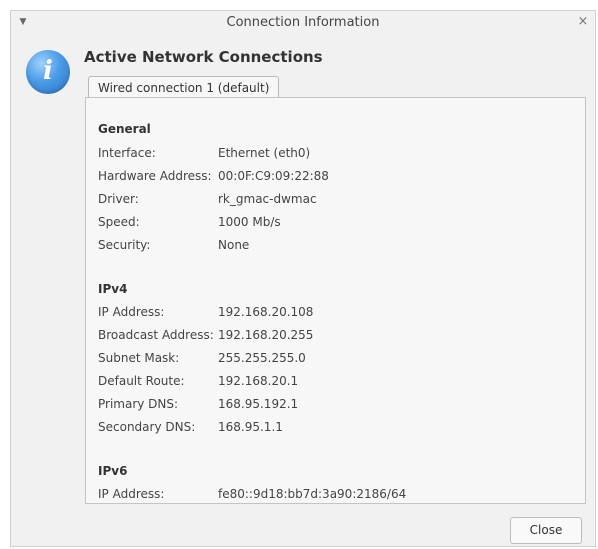 This screenshot has width=598, height=549. I want to click on info-glyph: i, so click(48, 71).